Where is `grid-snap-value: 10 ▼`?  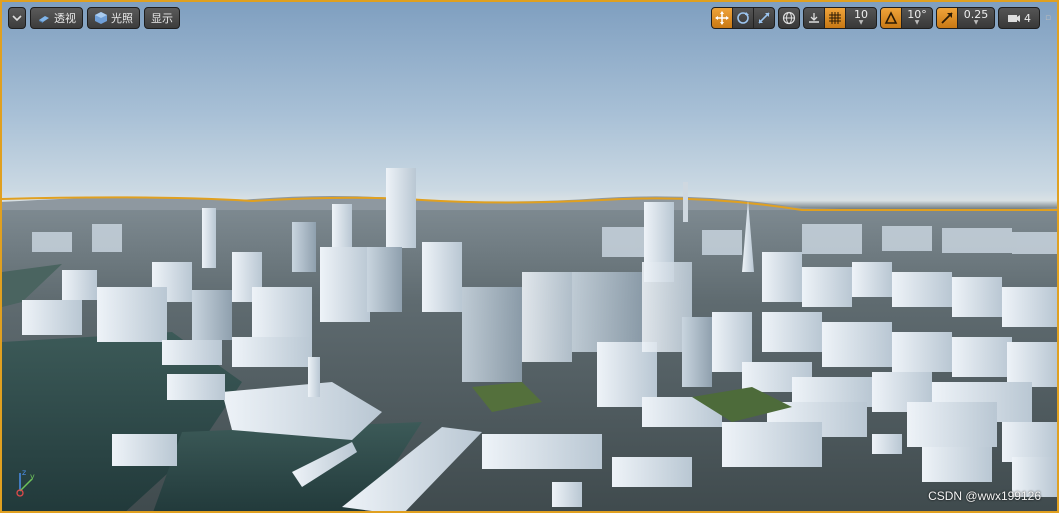 grid-snap-value: 10 ▼ is located at coordinates (861, 18).